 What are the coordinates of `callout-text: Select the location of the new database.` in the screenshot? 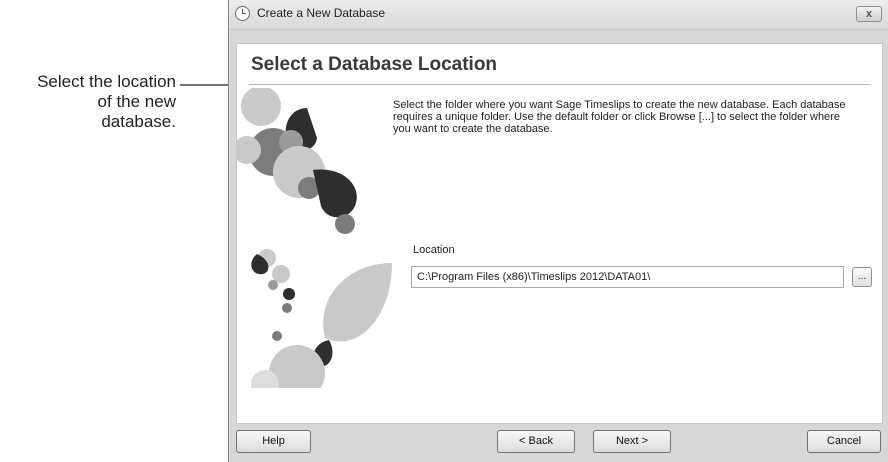 It's located at (88, 102).